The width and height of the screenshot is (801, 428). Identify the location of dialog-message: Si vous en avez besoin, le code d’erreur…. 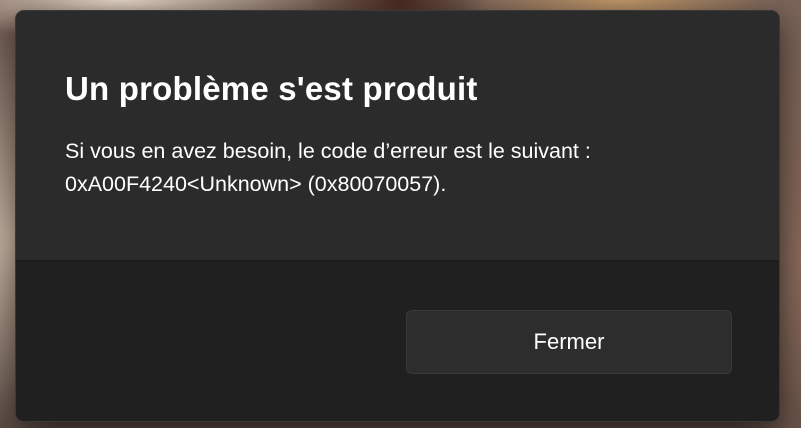
(422, 168).